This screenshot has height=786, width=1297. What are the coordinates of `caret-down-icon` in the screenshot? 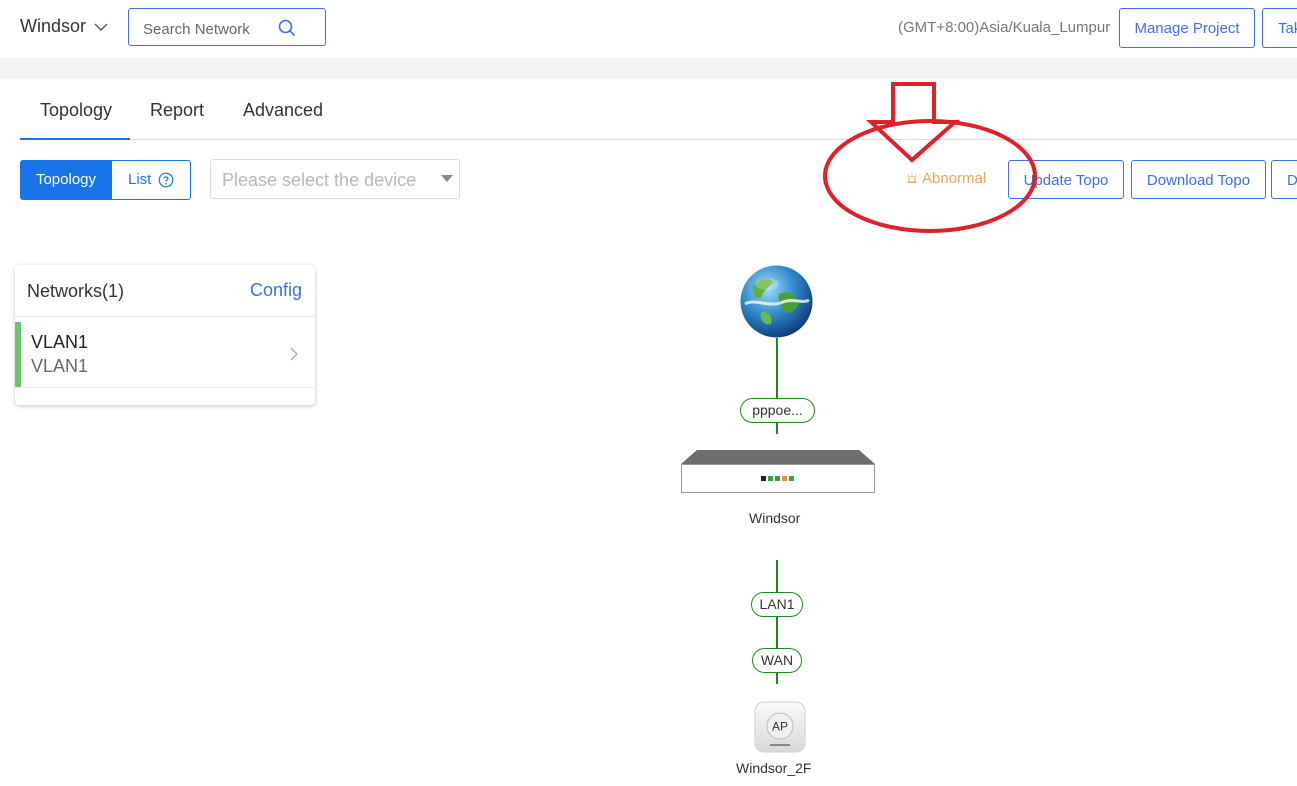 It's located at (447, 178).